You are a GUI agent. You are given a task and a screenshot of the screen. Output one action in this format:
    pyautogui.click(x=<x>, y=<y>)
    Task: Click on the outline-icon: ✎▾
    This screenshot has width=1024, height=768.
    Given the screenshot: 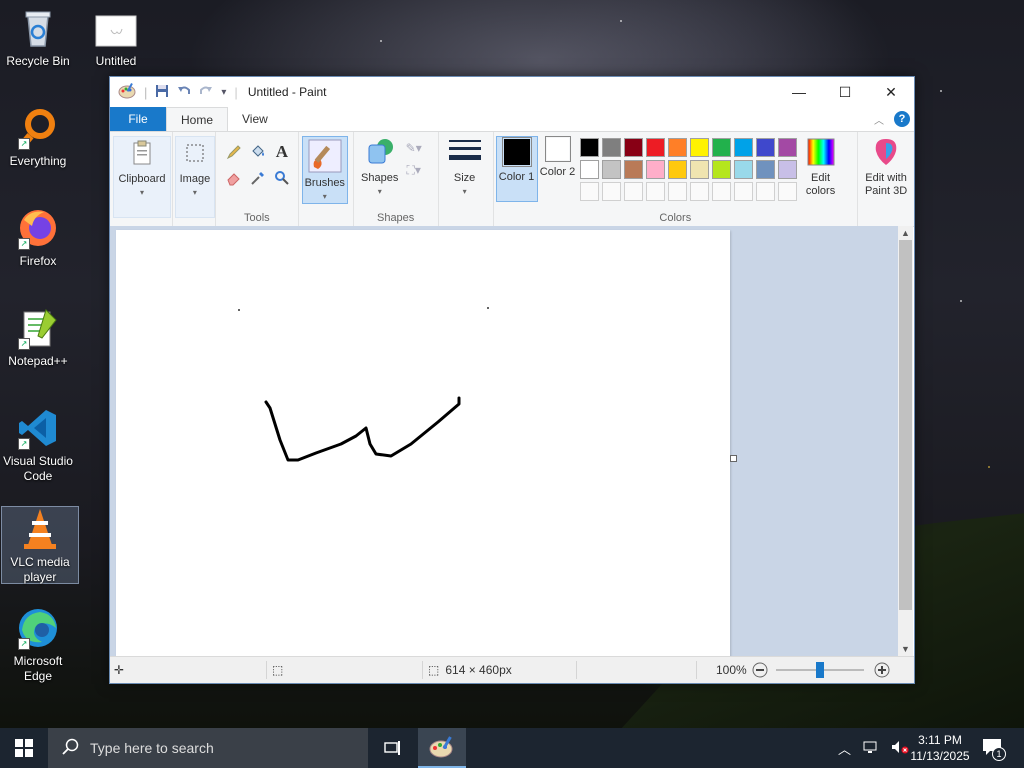 What is the action you would take?
    pyautogui.click(x=414, y=148)
    